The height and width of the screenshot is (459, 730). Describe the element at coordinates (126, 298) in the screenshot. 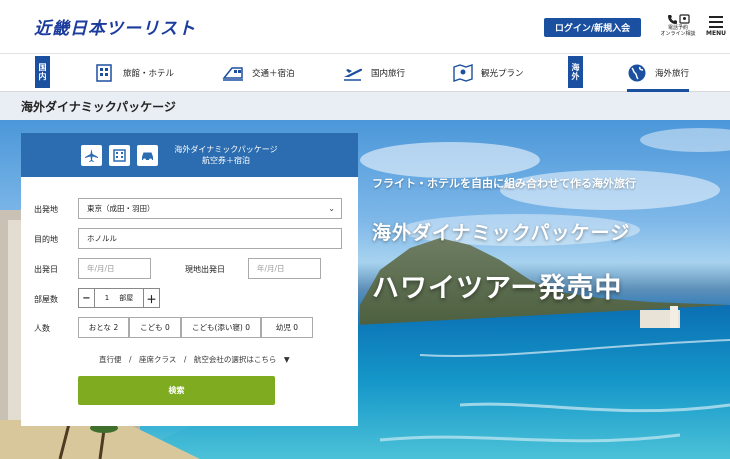

I see `rooms-unit: 部屋` at that location.